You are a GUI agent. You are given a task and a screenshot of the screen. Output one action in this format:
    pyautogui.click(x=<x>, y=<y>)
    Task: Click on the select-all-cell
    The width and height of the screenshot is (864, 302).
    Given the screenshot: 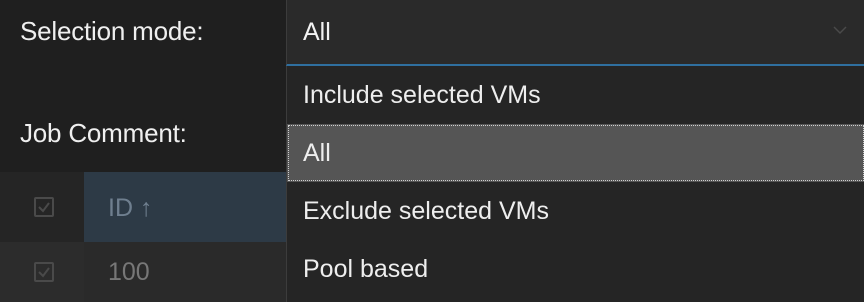 What is the action you would take?
    pyautogui.click(x=42, y=207)
    